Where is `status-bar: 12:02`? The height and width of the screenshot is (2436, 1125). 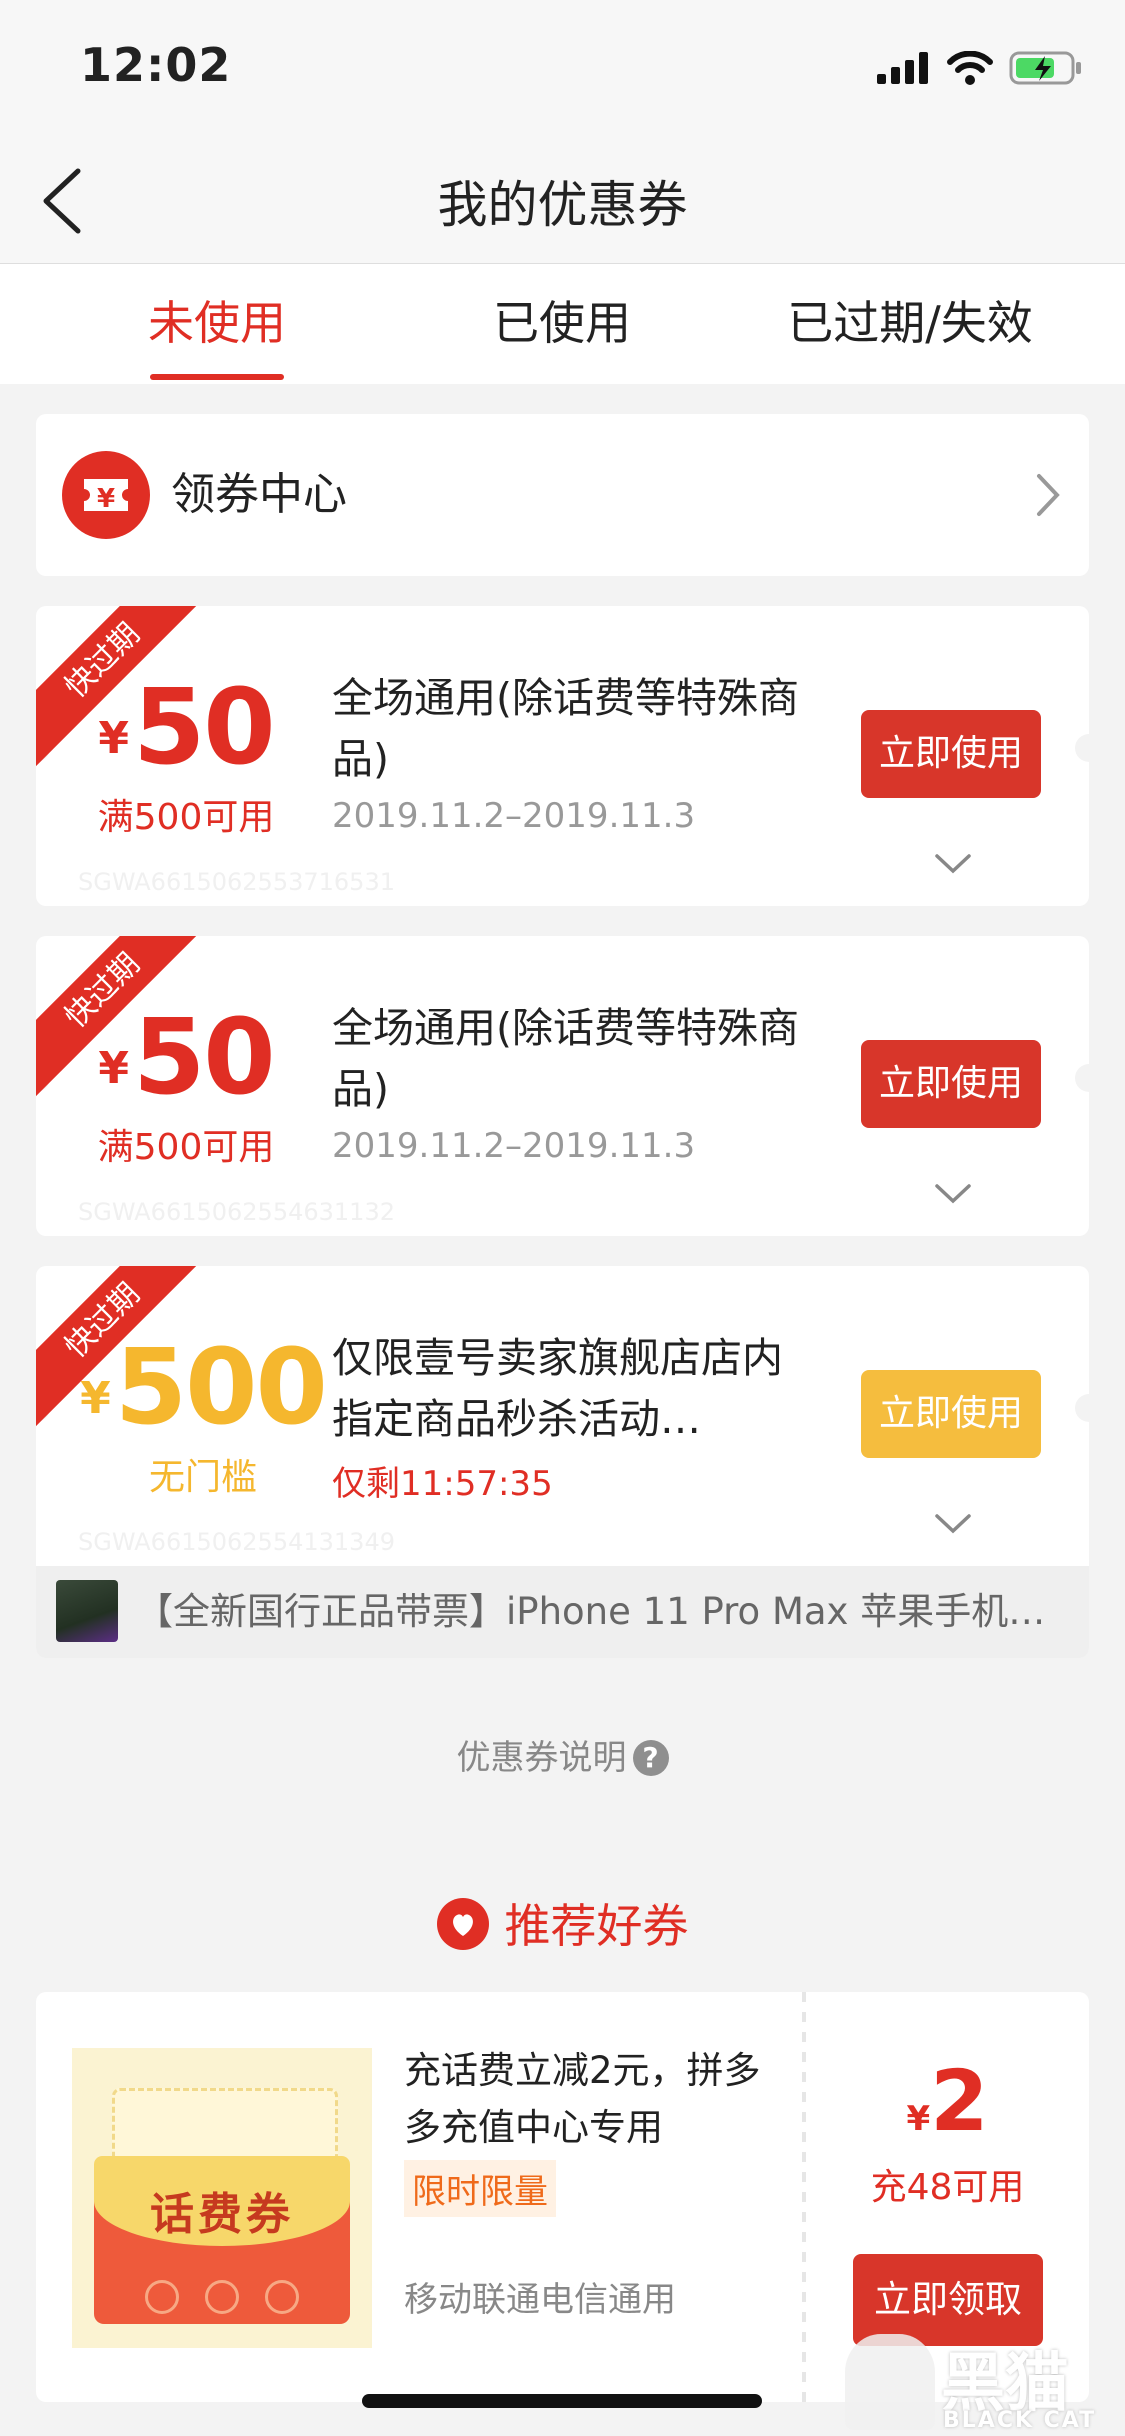
status-bar: 12:02 is located at coordinates (562, 67).